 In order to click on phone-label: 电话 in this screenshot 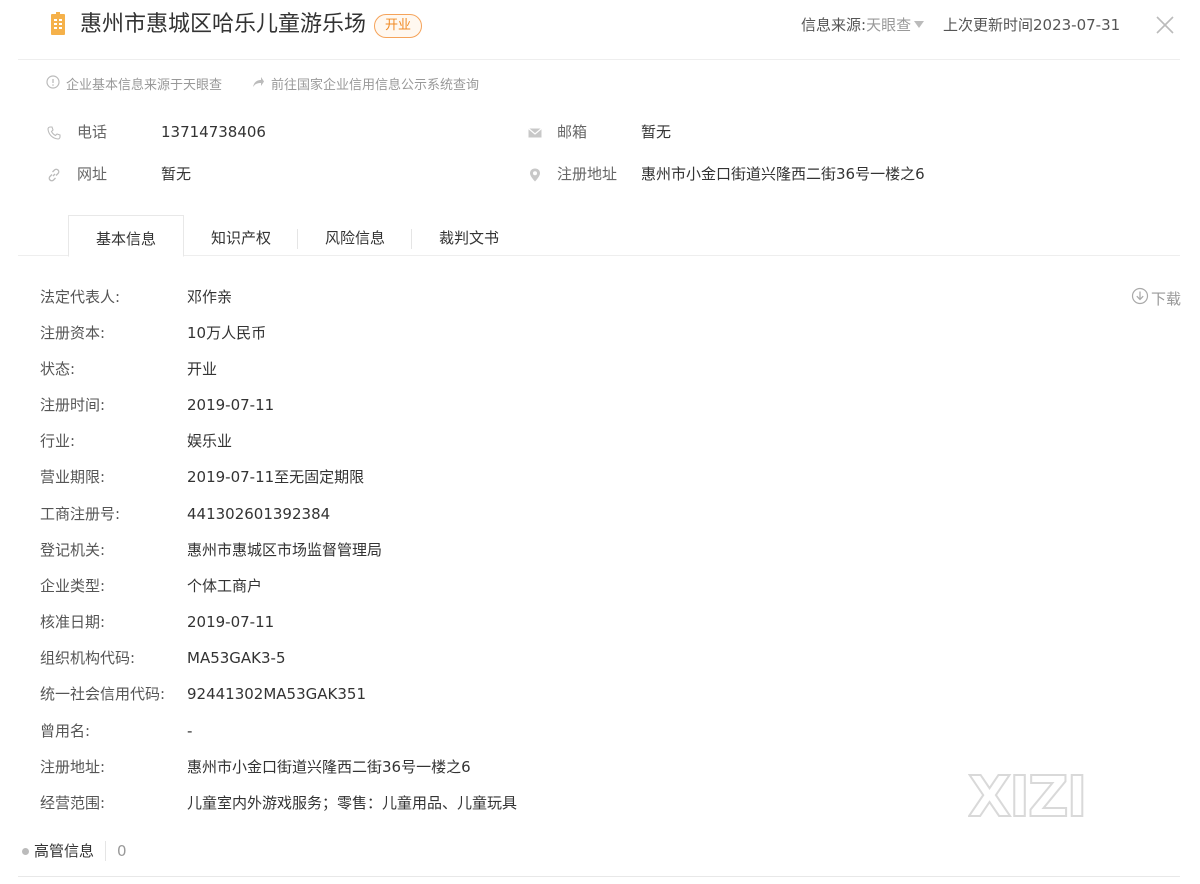, I will do `click(92, 132)`.